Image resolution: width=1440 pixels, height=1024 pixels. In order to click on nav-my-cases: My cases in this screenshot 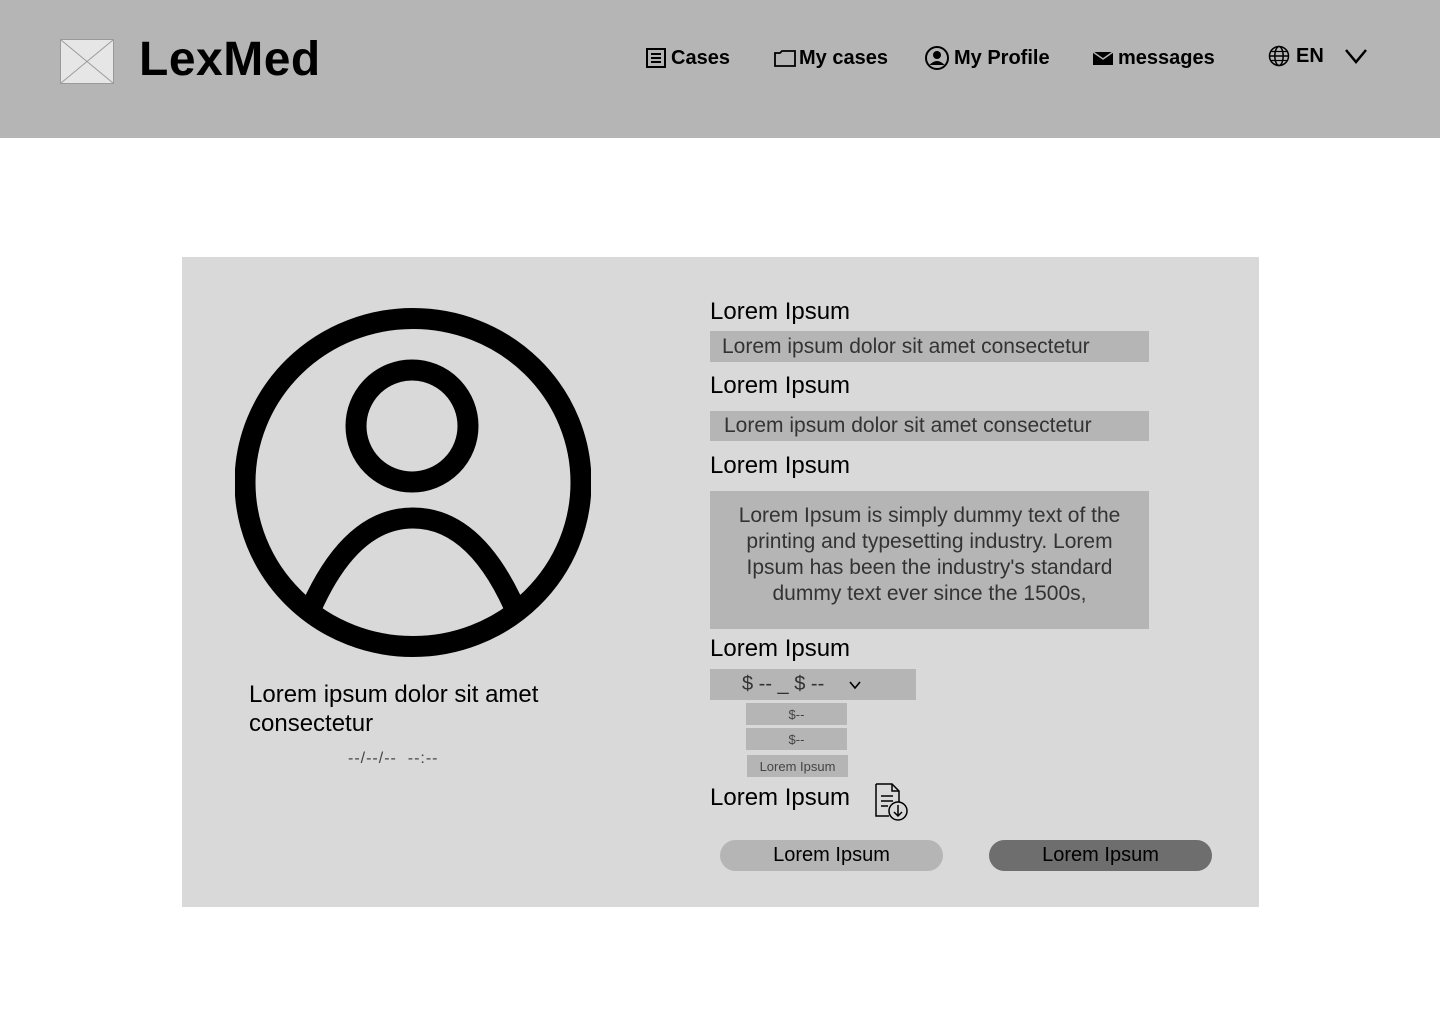, I will do `click(830, 58)`.